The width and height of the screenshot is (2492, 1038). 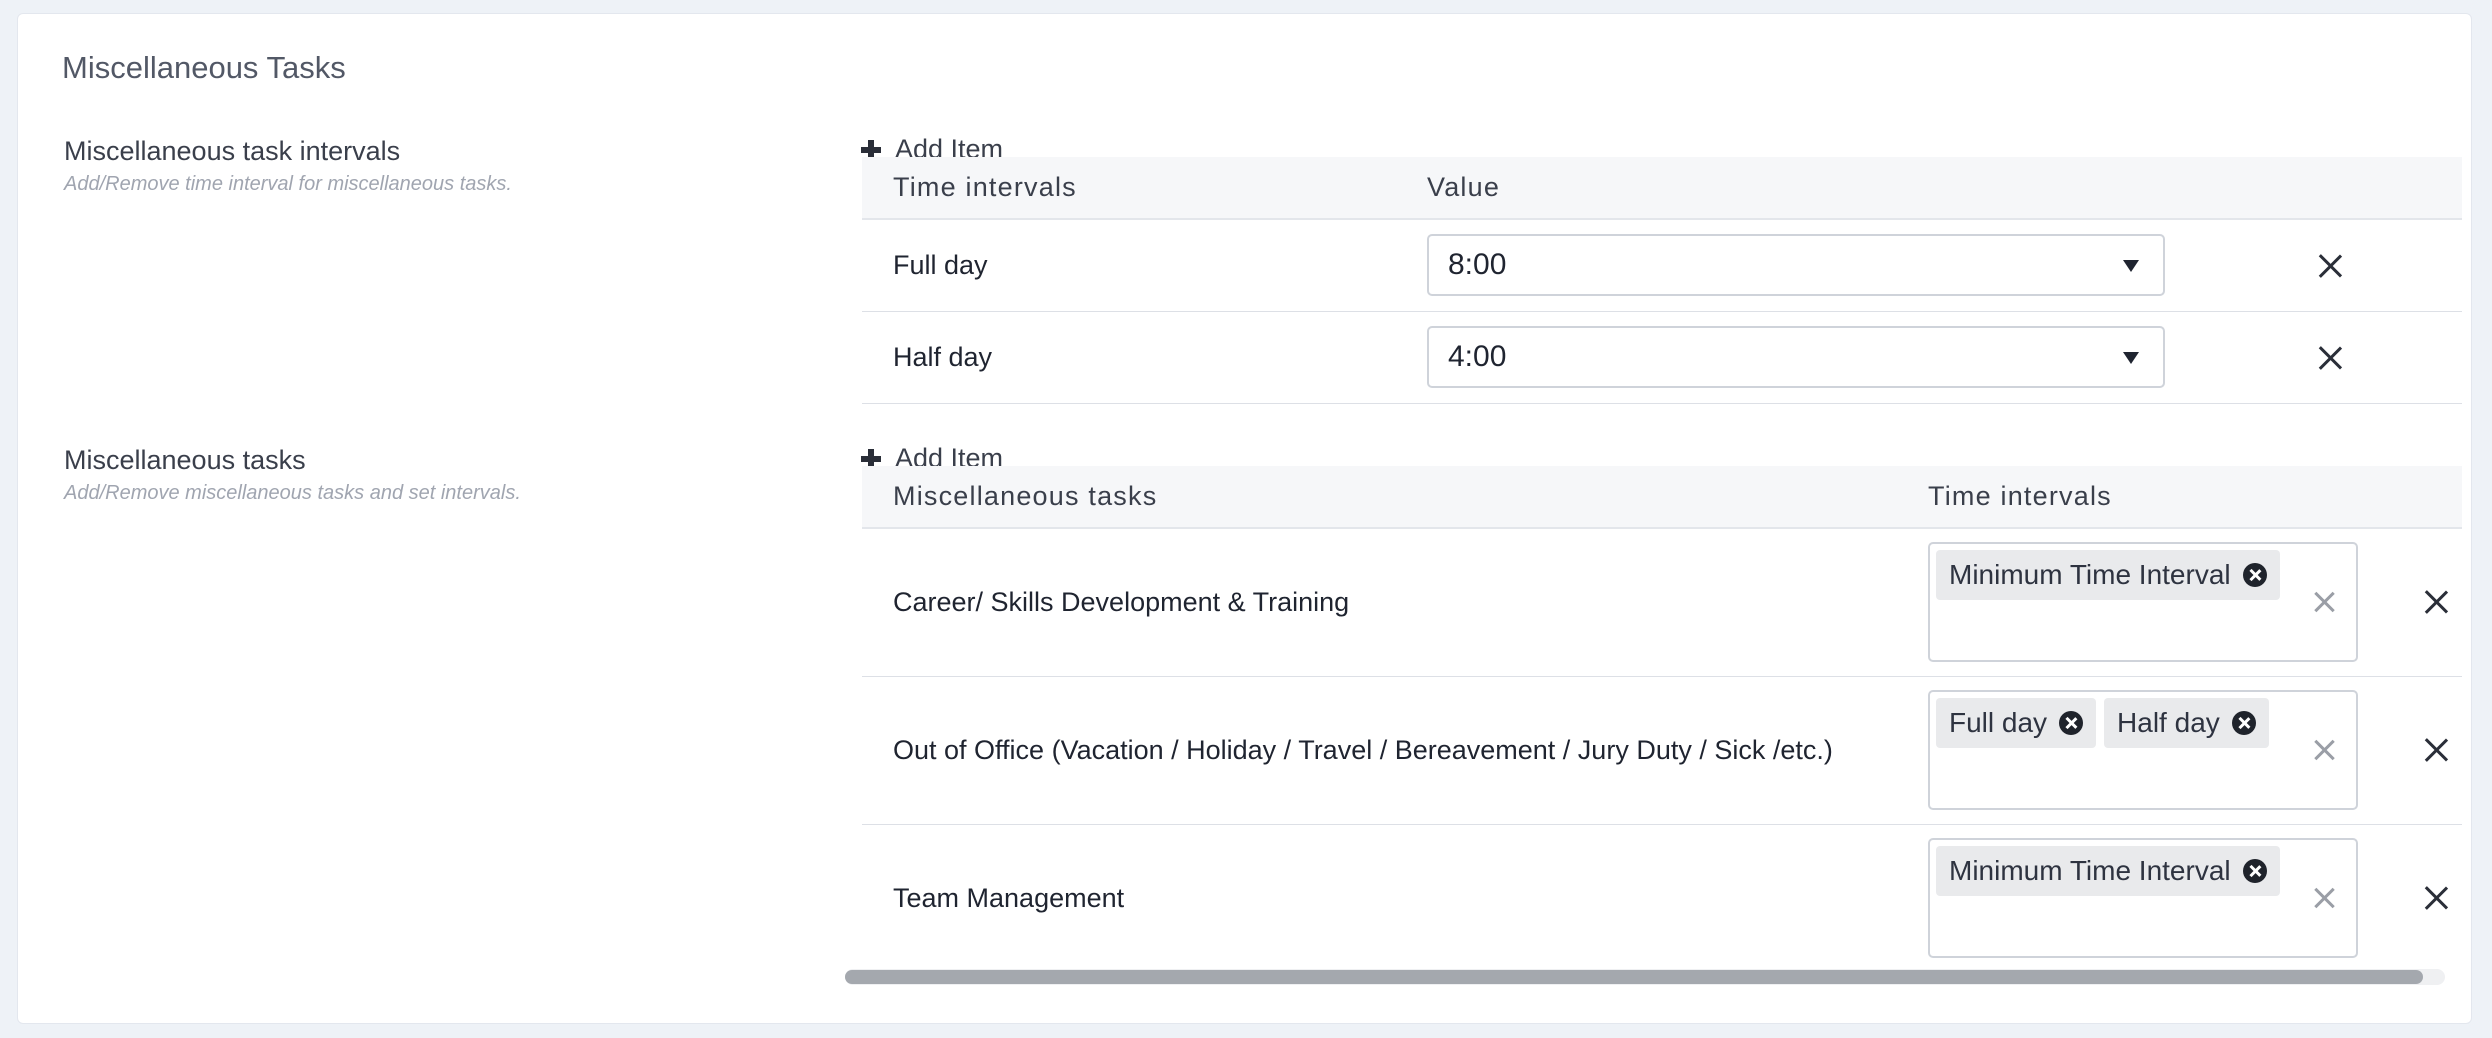 I want to click on interval-name: Full day, so click(x=940, y=265).